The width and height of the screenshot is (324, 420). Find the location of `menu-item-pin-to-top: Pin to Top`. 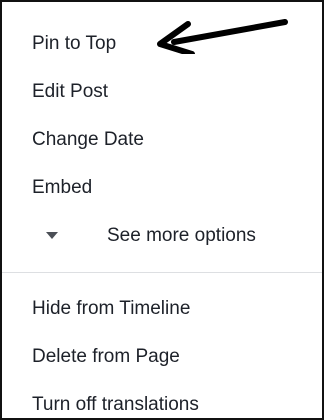

menu-item-pin-to-top: Pin to Top is located at coordinates (74, 44).